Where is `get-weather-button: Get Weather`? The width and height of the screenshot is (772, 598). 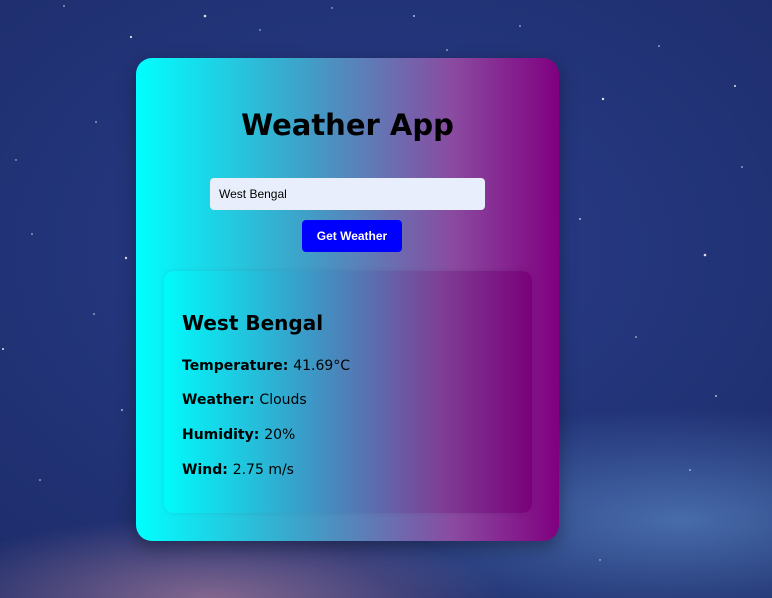
get-weather-button: Get Weather is located at coordinates (352, 236).